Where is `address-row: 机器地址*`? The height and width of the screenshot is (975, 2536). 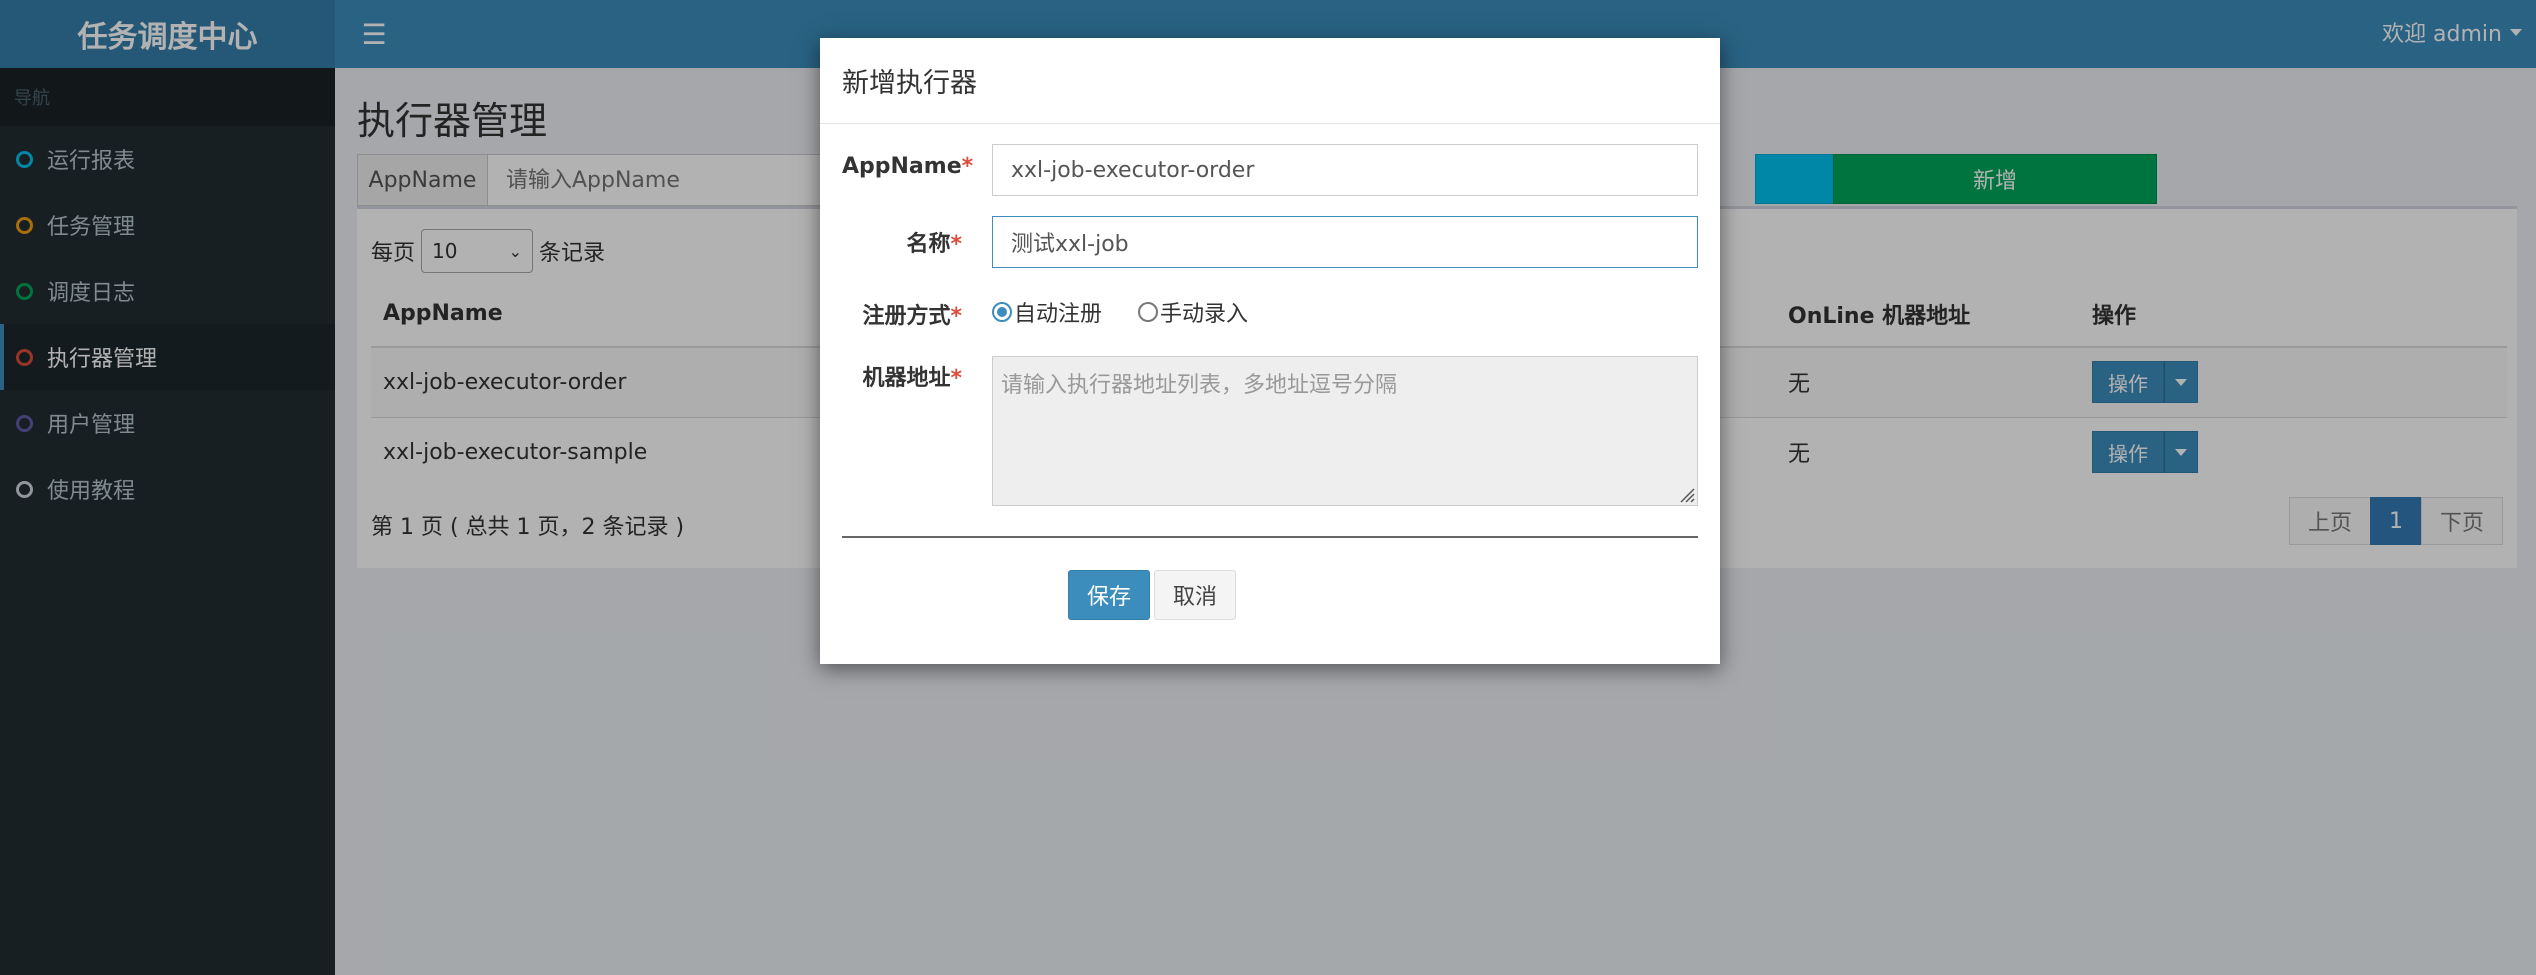
address-row: 机器地址* is located at coordinates (902, 370).